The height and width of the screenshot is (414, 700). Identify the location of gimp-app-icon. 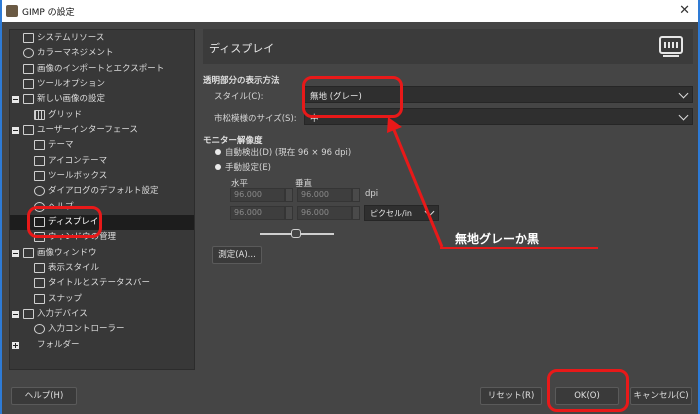
(12, 11).